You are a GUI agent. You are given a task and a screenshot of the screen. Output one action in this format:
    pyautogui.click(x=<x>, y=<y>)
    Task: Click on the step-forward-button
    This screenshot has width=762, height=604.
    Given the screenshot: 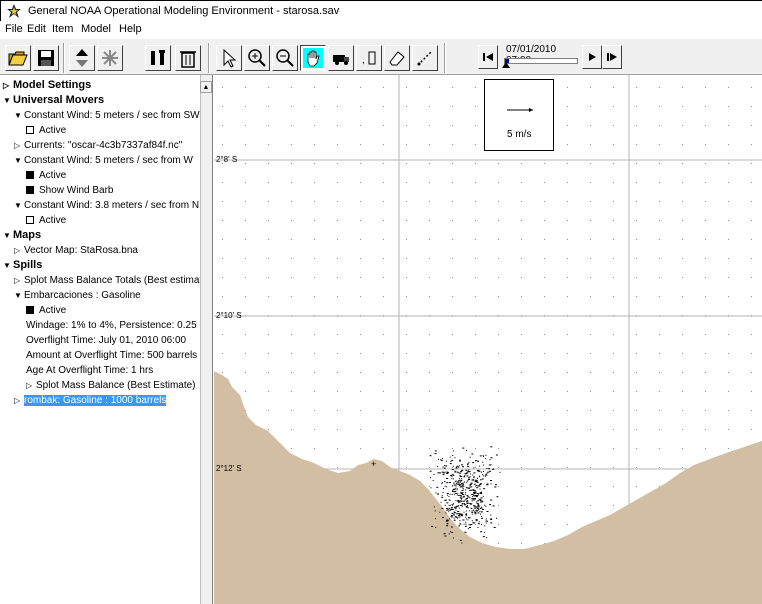 What is the action you would take?
    pyautogui.click(x=592, y=57)
    